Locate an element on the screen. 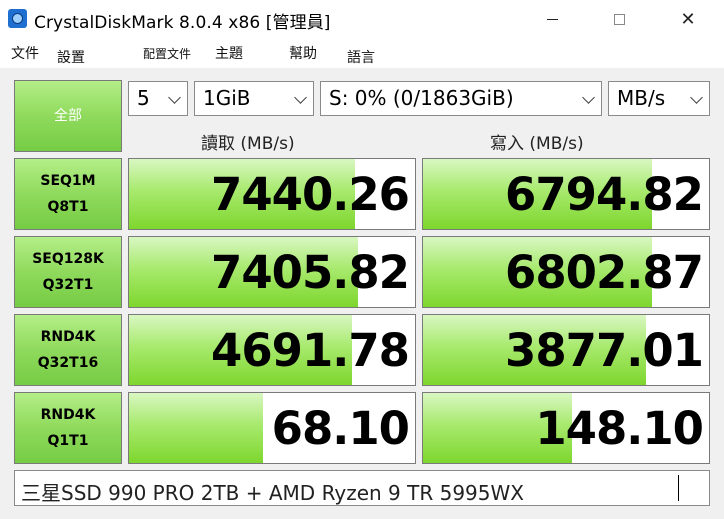  read-result: 68.10 is located at coordinates (272, 428).